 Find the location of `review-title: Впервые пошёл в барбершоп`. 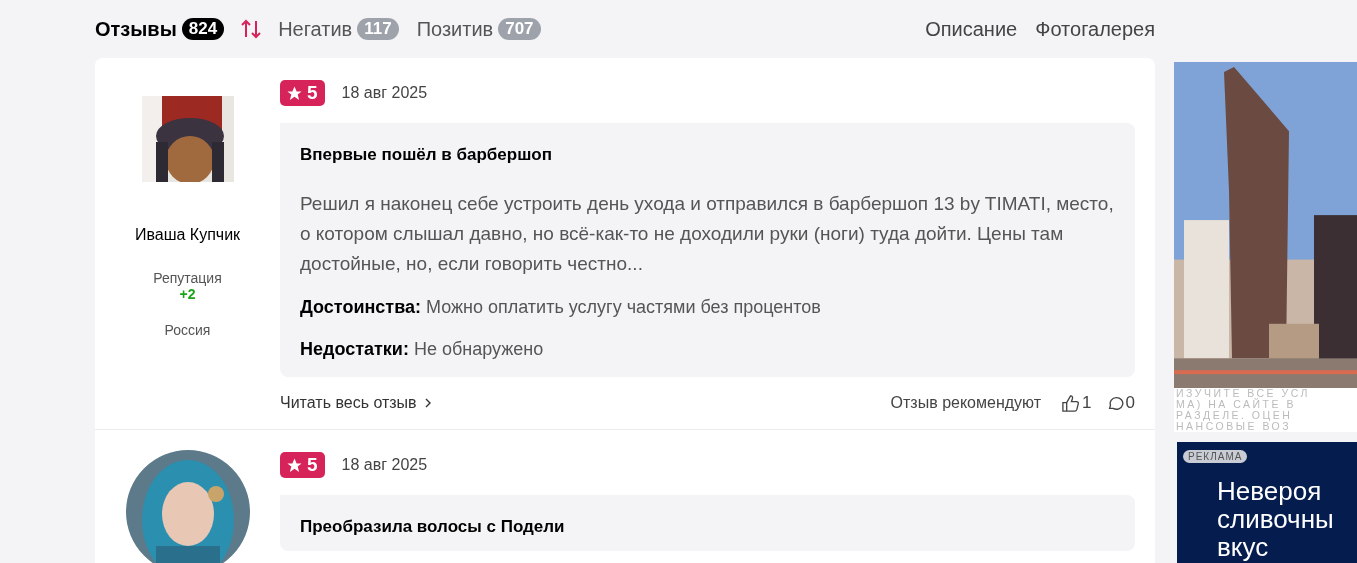

review-title: Впервые пошёл в барбершоп is located at coordinates (707, 155).